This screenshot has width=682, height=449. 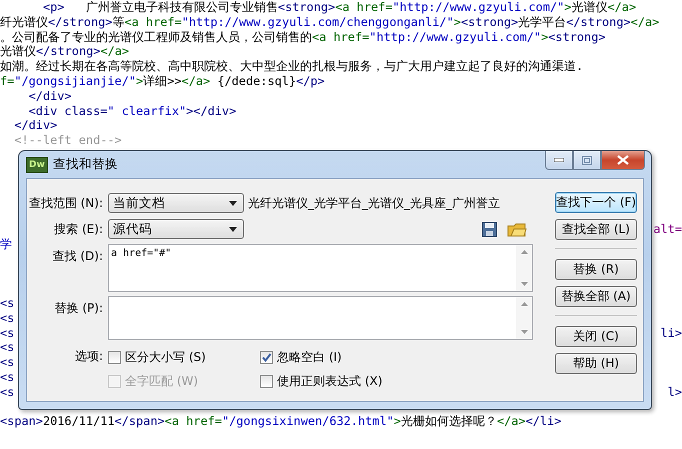 I want to click on app-icon: Dw, so click(x=37, y=164).